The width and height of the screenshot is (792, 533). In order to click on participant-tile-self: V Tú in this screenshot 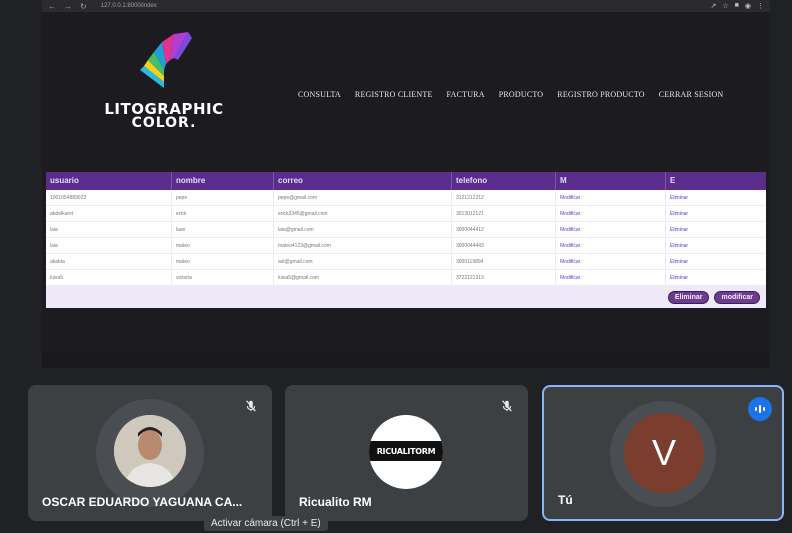, I will do `click(663, 453)`.